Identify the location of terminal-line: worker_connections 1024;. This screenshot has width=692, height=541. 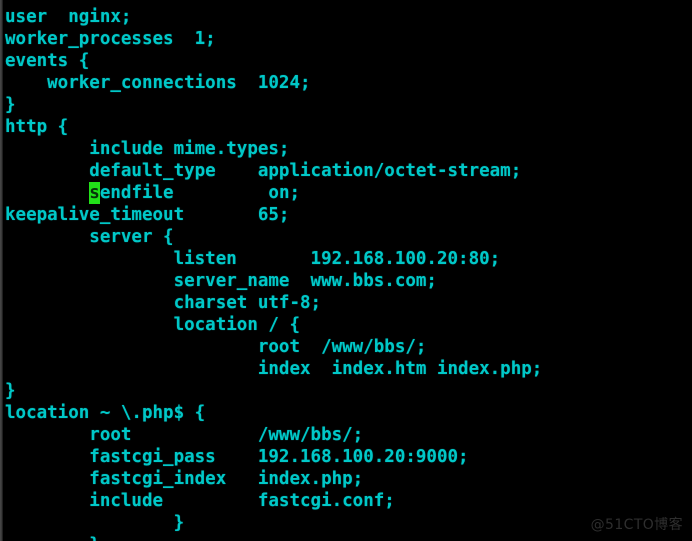
(158, 83).